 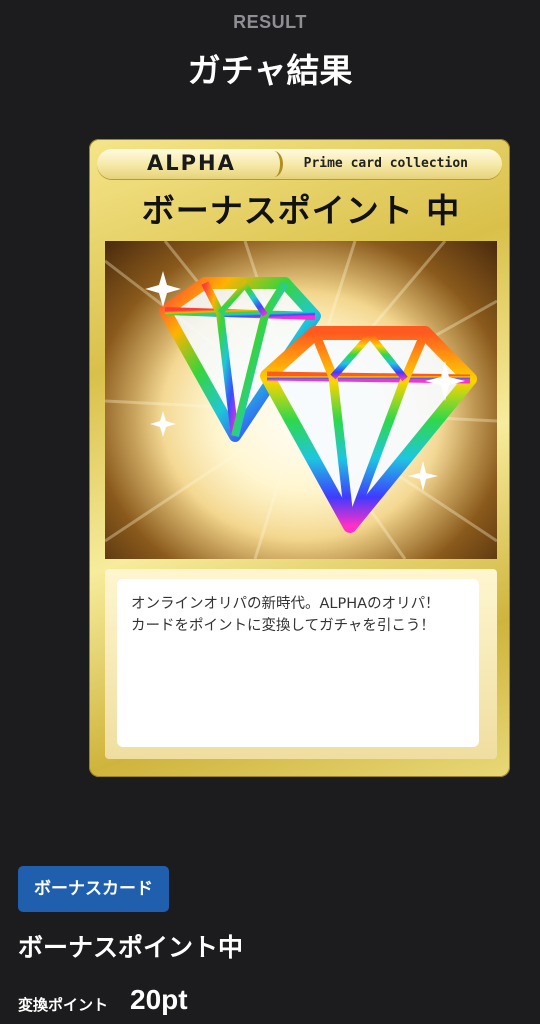 What do you see at coordinates (299, 164) in the screenshot?
I see `card-banner: ALPHA Prime card collection` at bounding box center [299, 164].